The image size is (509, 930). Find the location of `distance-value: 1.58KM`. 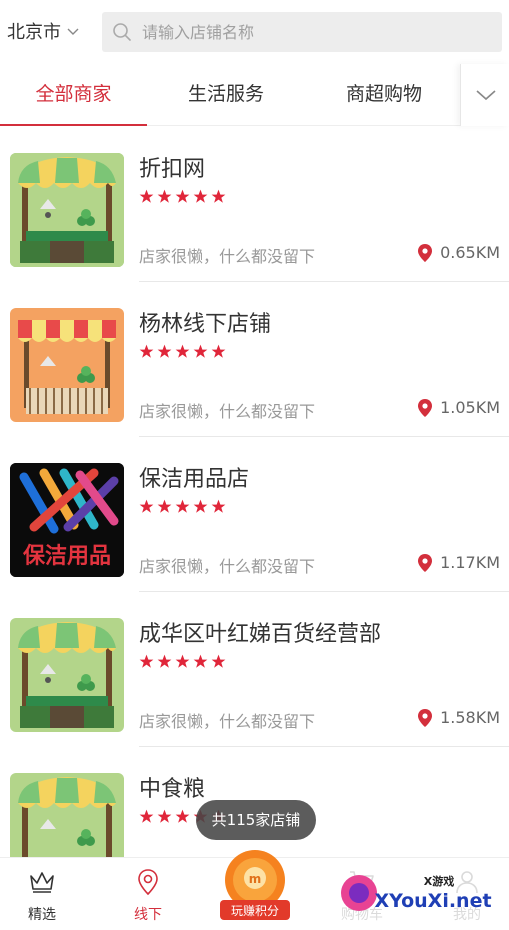

distance-value: 1.58KM is located at coordinates (470, 717).